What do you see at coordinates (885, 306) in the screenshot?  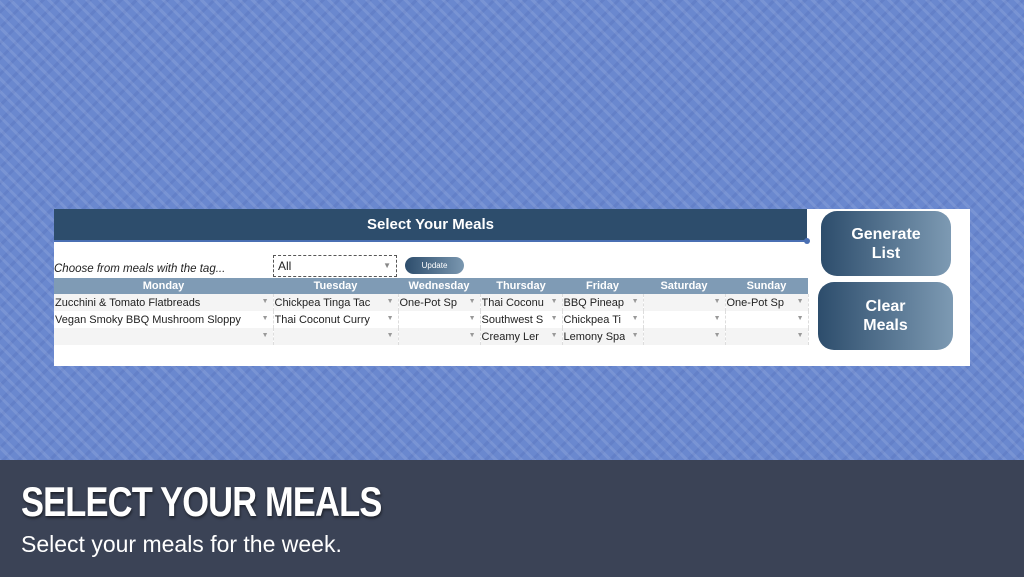 I see `clear-meals-label-1: Clear` at bounding box center [885, 306].